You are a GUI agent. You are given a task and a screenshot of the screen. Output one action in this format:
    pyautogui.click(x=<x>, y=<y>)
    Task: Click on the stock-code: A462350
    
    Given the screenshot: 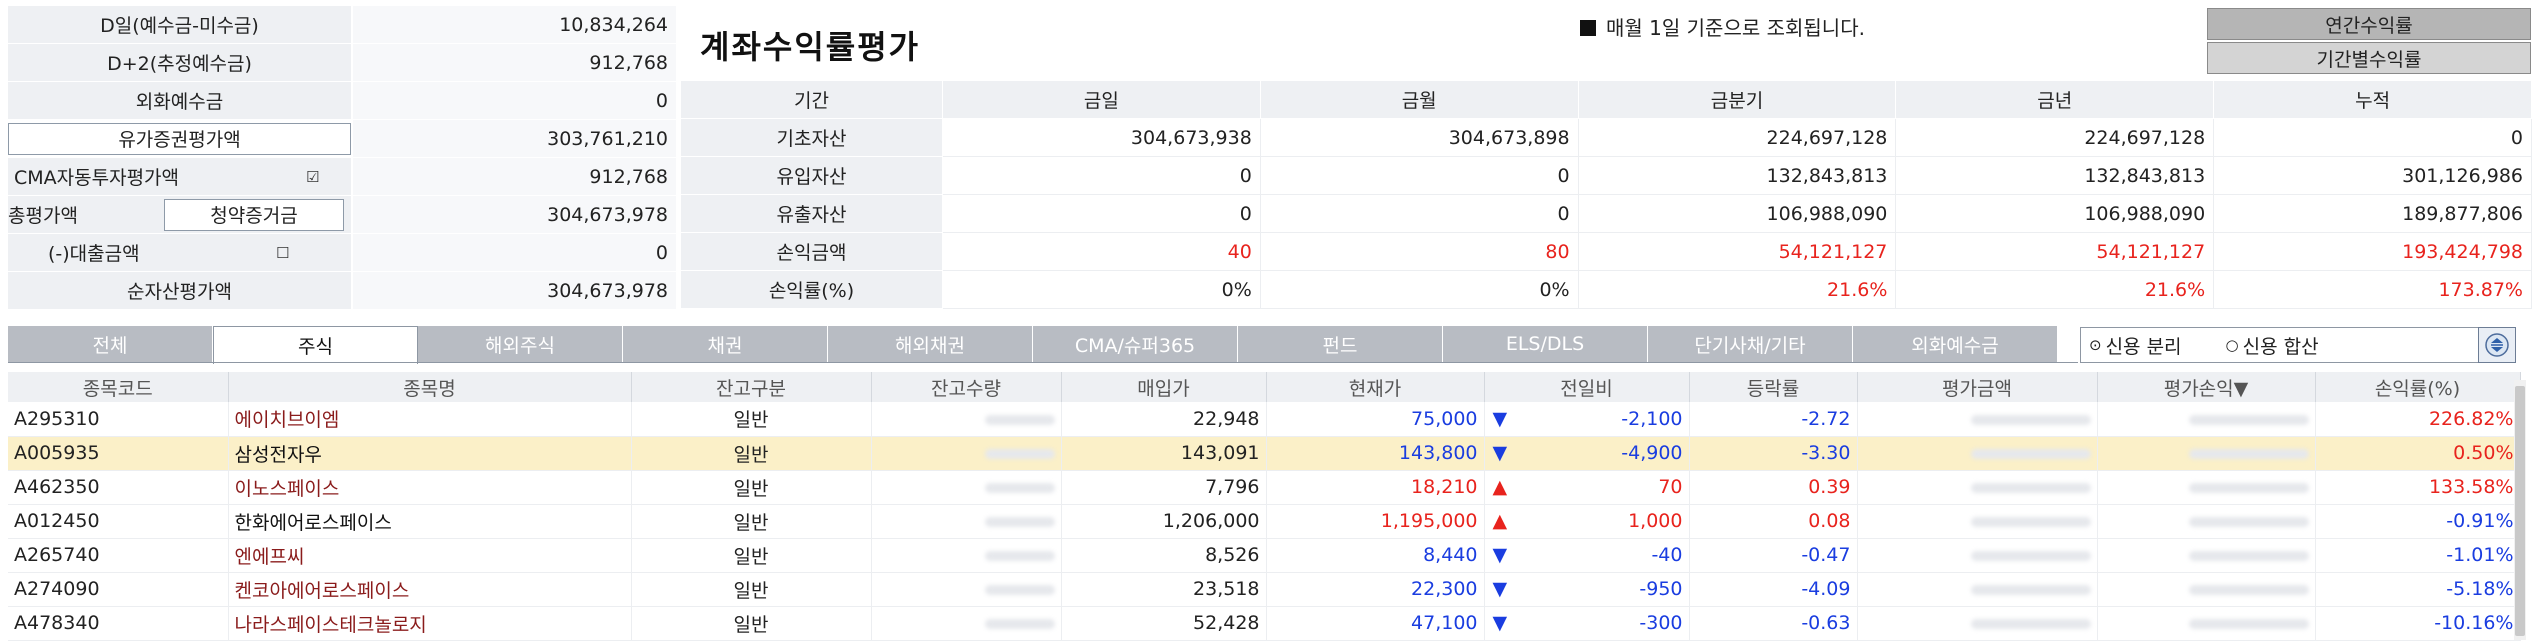 What is the action you would take?
    pyautogui.click(x=118, y=487)
    